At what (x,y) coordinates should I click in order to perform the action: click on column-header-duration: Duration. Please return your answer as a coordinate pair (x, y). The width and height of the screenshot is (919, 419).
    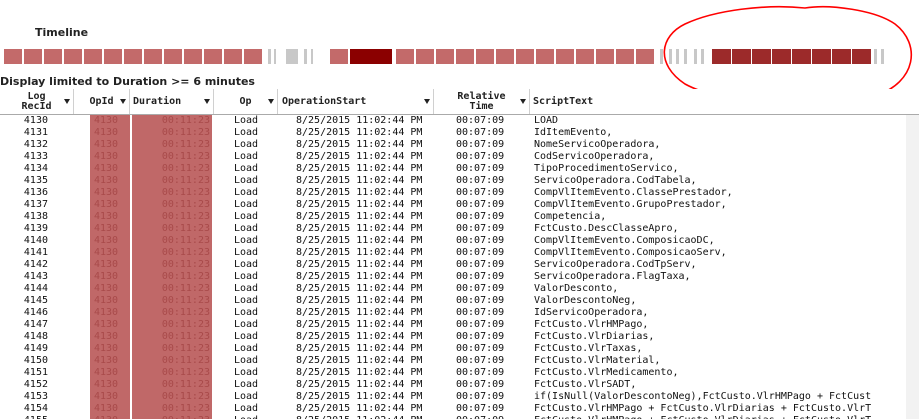
    Looking at the image, I should click on (172, 101).